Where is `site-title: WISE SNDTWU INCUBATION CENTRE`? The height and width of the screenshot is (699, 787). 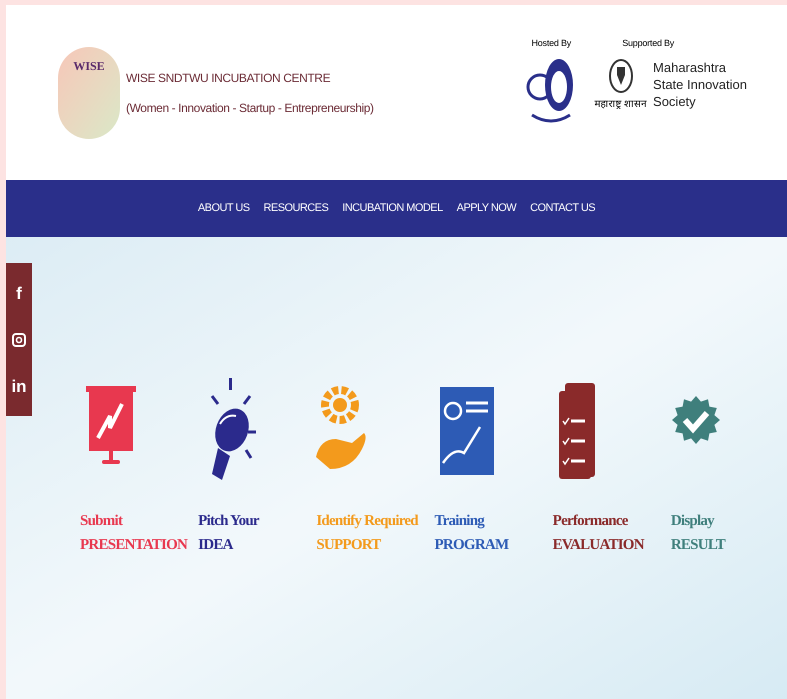 site-title: WISE SNDTWU INCUBATION CENTRE is located at coordinates (229, 78).